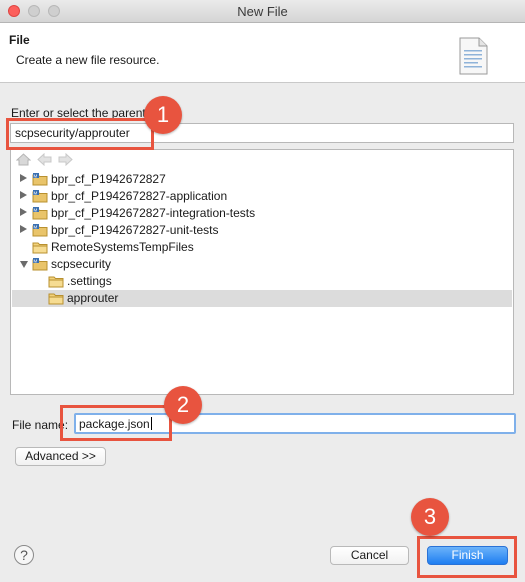  Describe the element at coordinates (262, 247) in the screenshot. I see `tree-item: RemoteSystemsTempFiles` at that location.